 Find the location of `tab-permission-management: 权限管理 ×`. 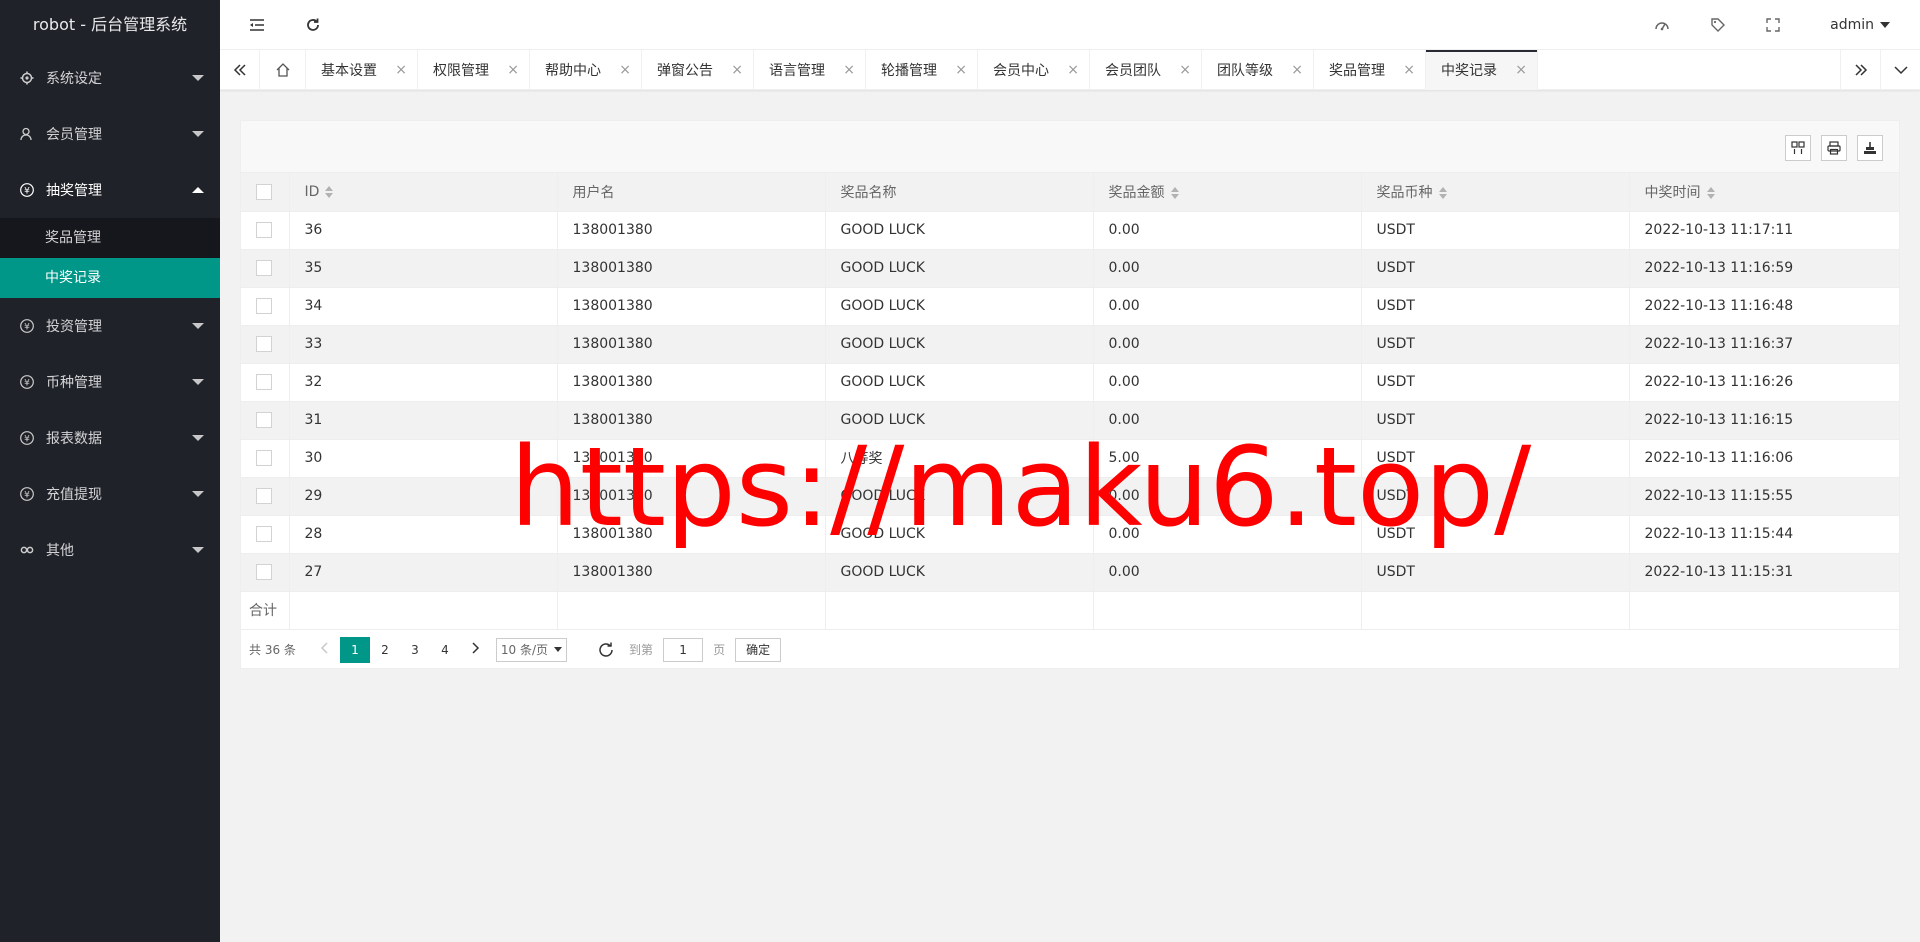

tab-permission-management: 权限管理 × is located at coordinates (474, 70).